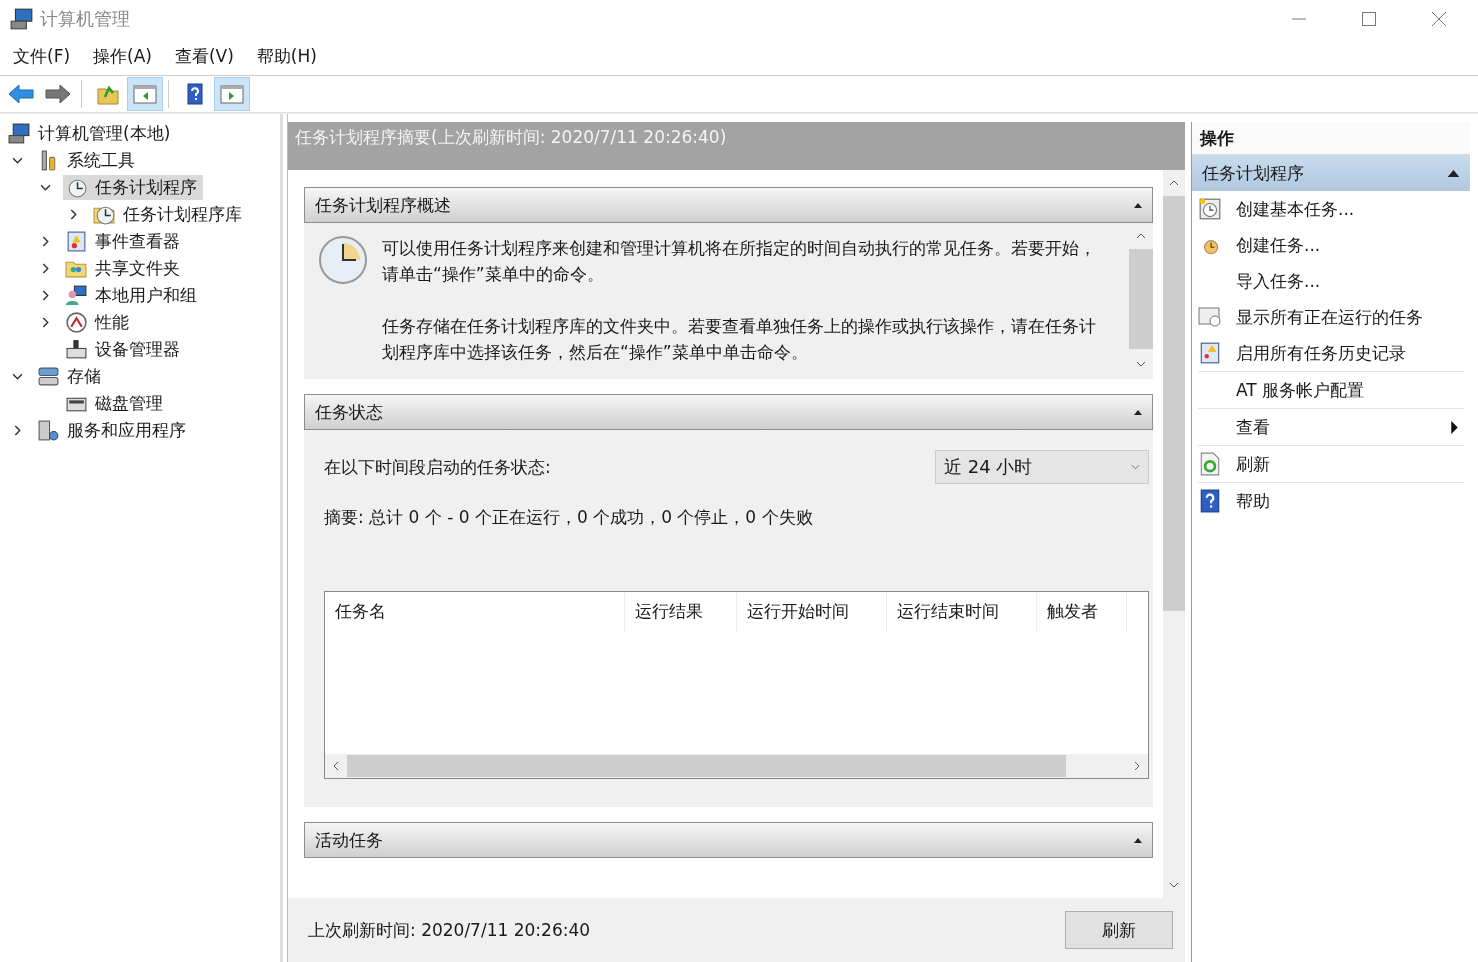 This screenshot has height=962, width=1478. I want to click on action-label: 查看, so click(1253, 427).